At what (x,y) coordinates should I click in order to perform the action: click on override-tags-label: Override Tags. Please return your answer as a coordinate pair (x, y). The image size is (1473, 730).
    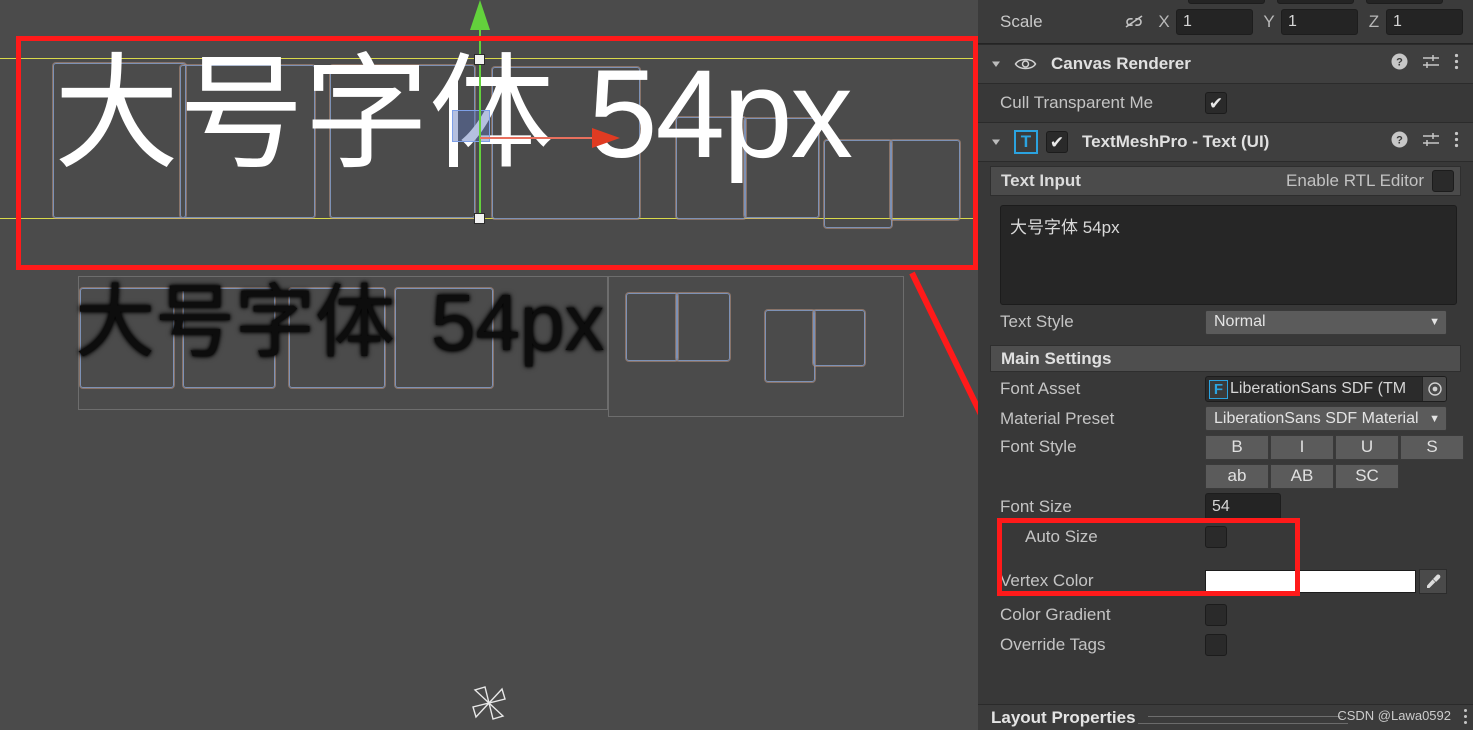
    Looking at the image, I should click on (1053, 644).